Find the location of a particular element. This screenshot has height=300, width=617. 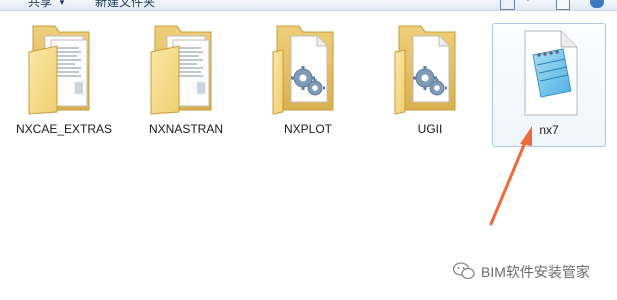

watermark-text: BIM软件安装管家 is located at coordinates (535, 272).